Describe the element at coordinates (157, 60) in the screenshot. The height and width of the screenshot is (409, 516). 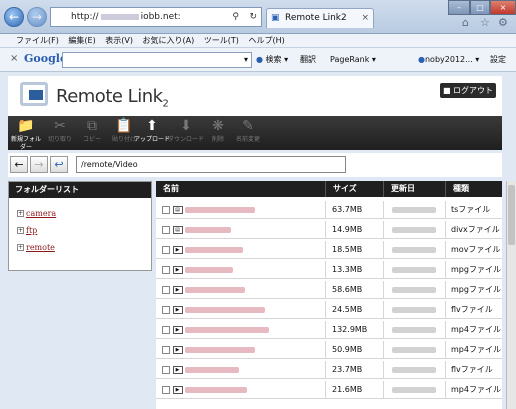
I see `google-search-input: ▾` at that location.